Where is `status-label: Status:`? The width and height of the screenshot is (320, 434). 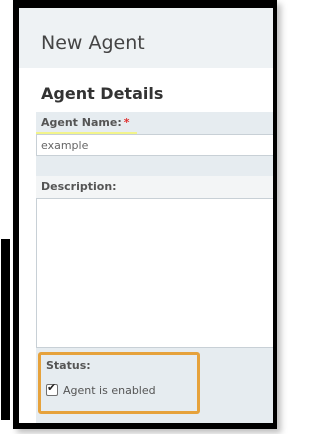 status-label: Status: is located at coordinates (68, 365).